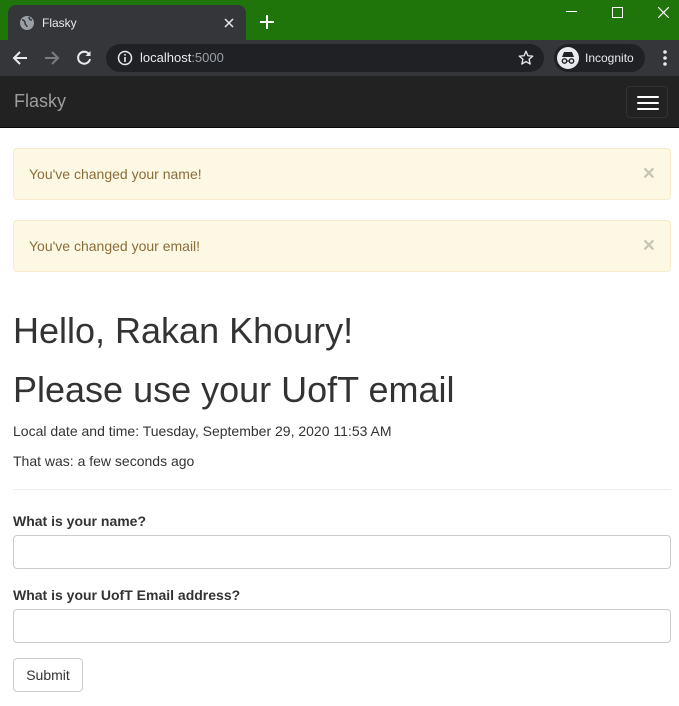  What do you see at coordinates (342, 489) in the screenshot?
I see `divider` at bounding box center [342, 489].